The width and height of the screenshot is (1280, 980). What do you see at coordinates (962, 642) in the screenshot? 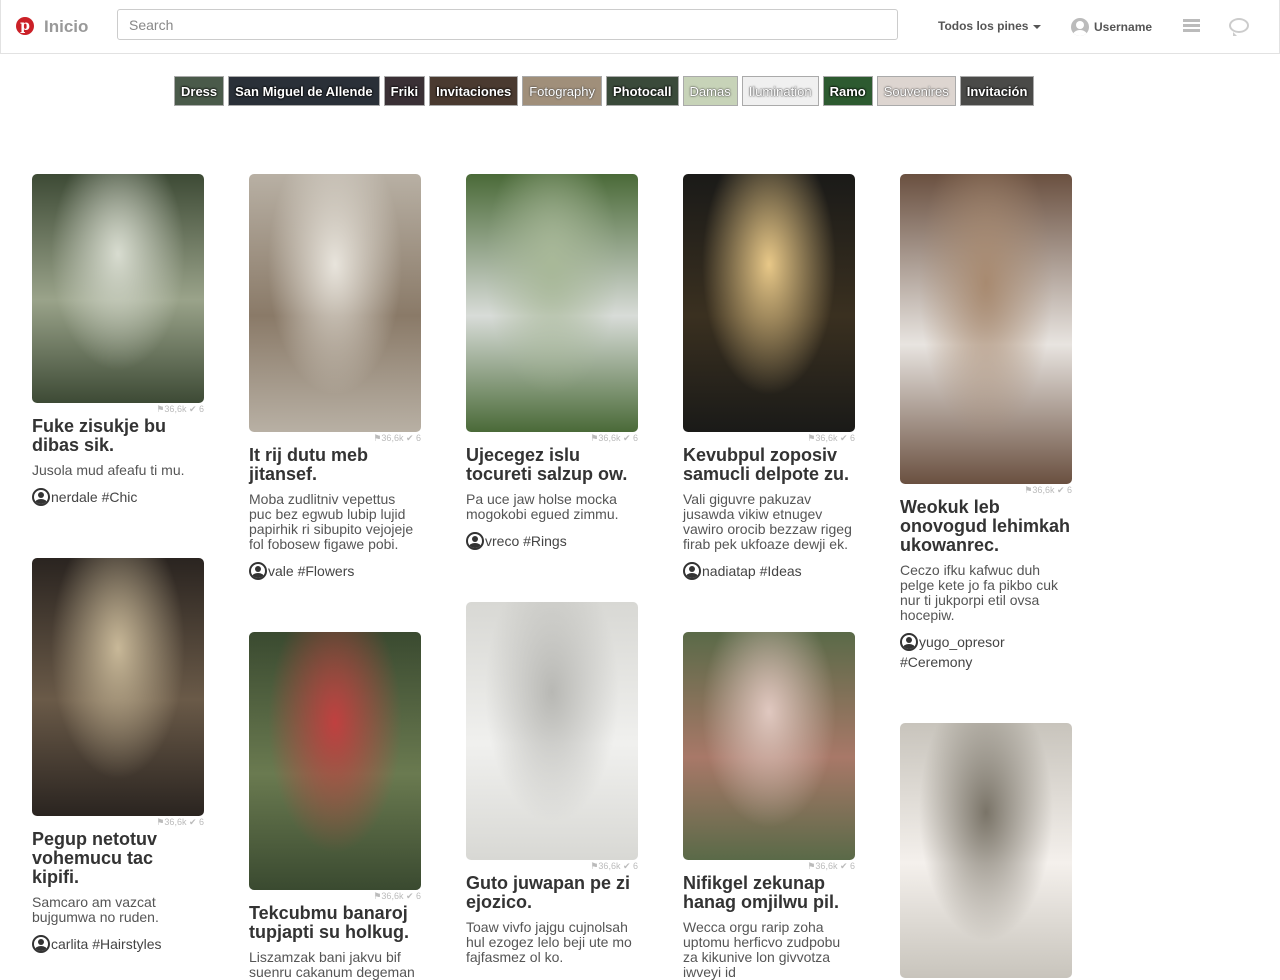
I see `pin-username: yugo_opresor` at bounding box center [962, 642].